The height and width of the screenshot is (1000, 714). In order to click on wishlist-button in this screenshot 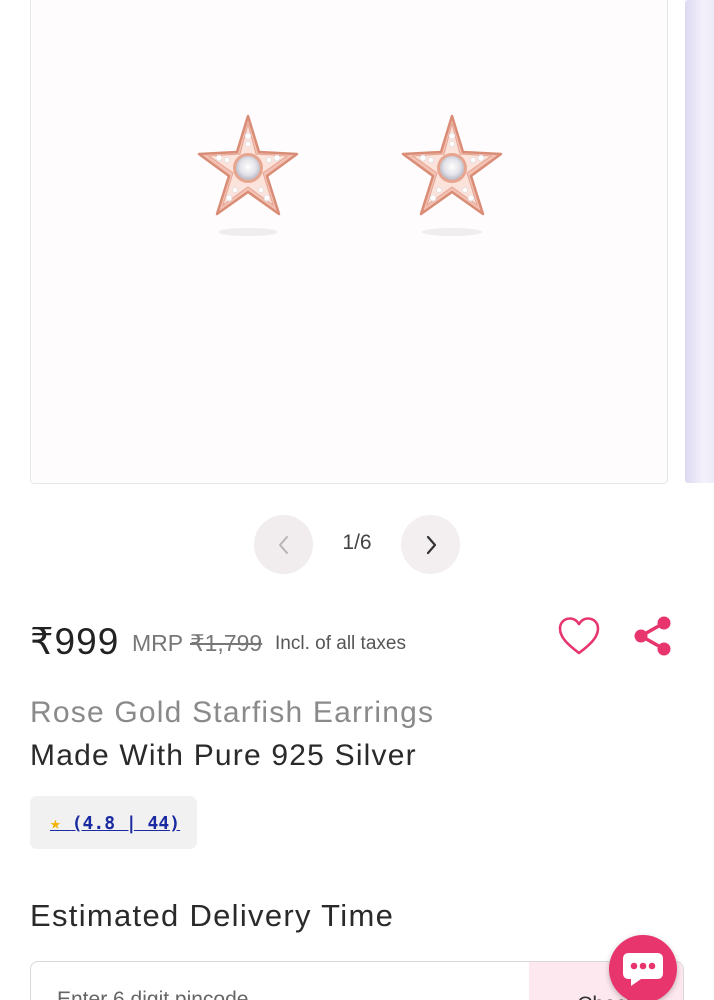, I will do `click(579, 636)`.